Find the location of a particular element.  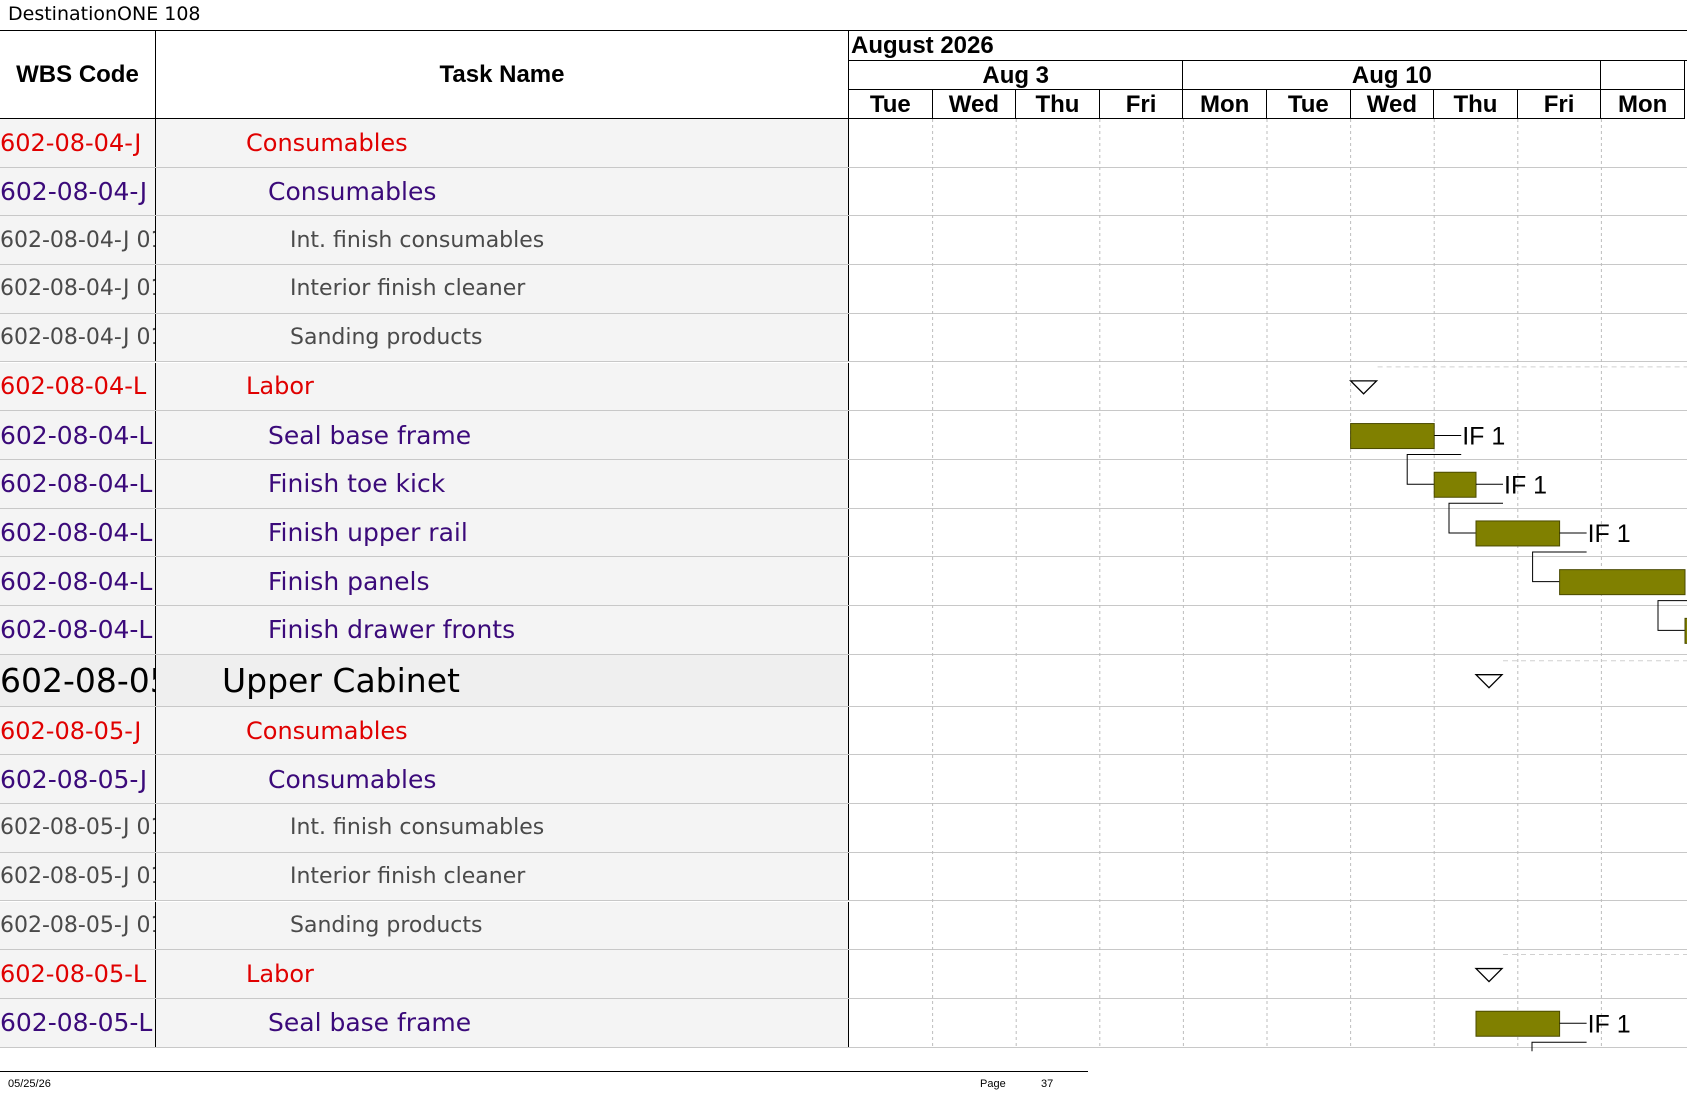

task-row: 602-08-05-J 01 Interior finish cleaner is located at coordinates (843, 877).